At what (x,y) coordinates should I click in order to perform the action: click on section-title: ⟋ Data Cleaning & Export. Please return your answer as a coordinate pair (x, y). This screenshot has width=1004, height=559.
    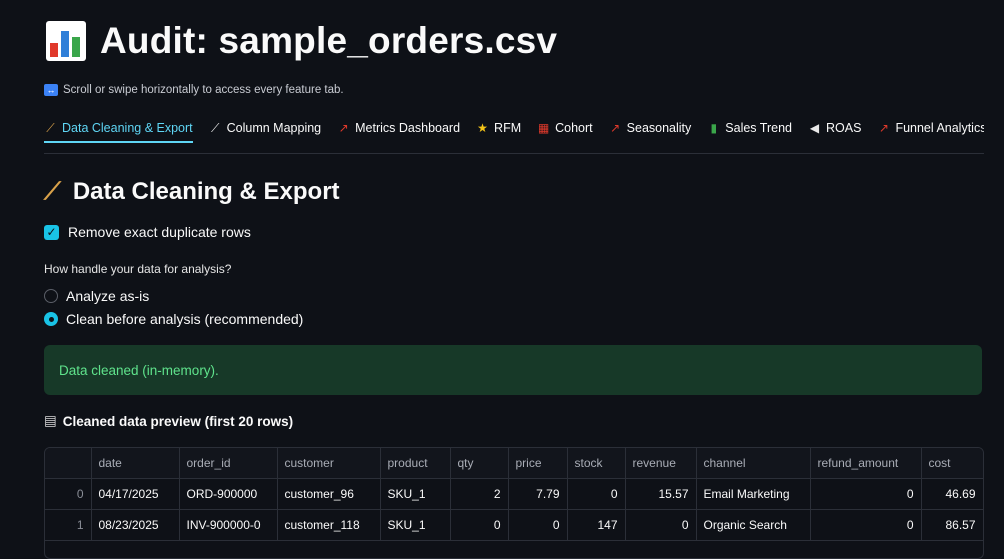
    Looking at the image, I should click on (192, 192).